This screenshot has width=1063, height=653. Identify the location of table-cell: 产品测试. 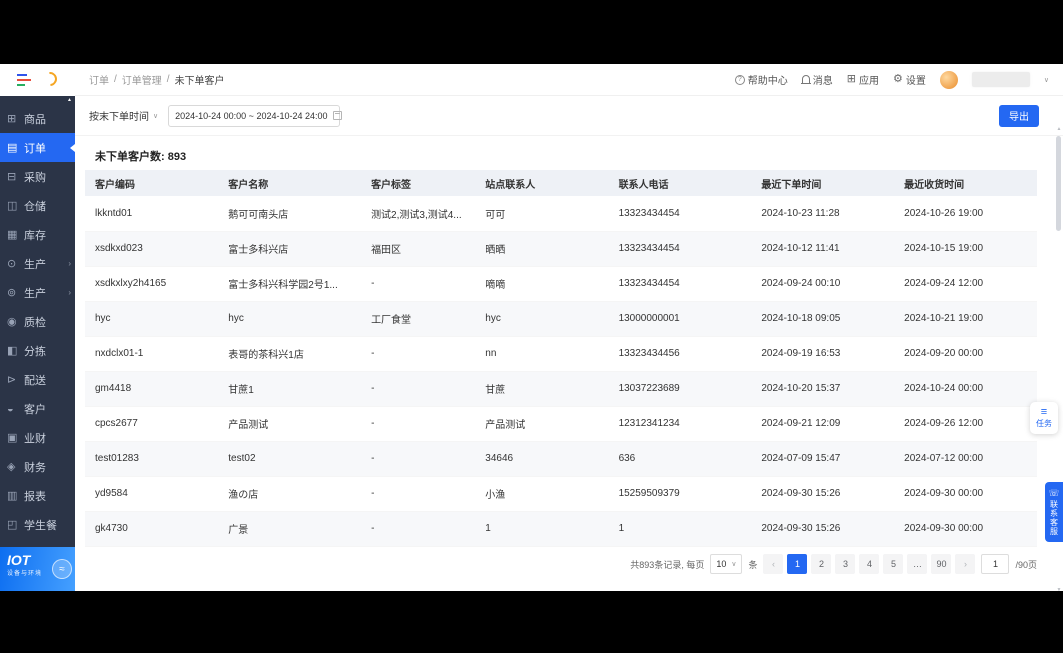
(290, 424).